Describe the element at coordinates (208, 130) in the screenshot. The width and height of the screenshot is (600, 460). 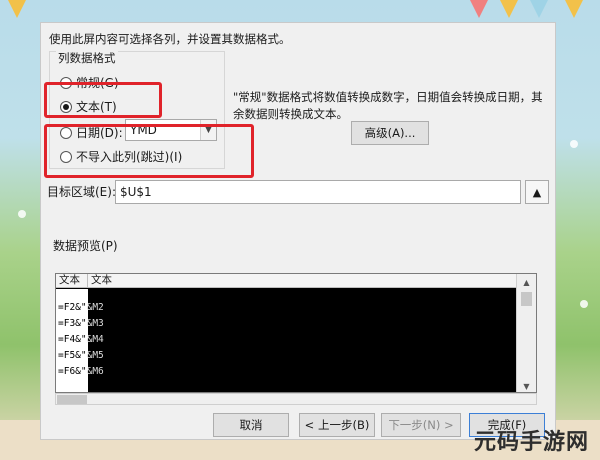
I see `chevron-down-icon: ▼` at that location.